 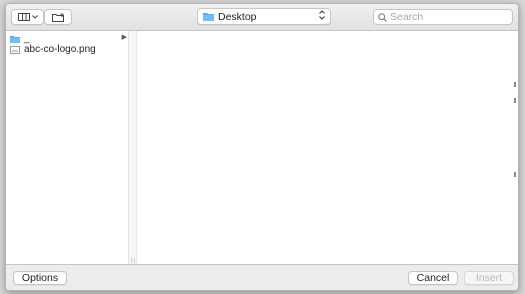 I want to click on new-folder-button, so click(x=58, y=17).